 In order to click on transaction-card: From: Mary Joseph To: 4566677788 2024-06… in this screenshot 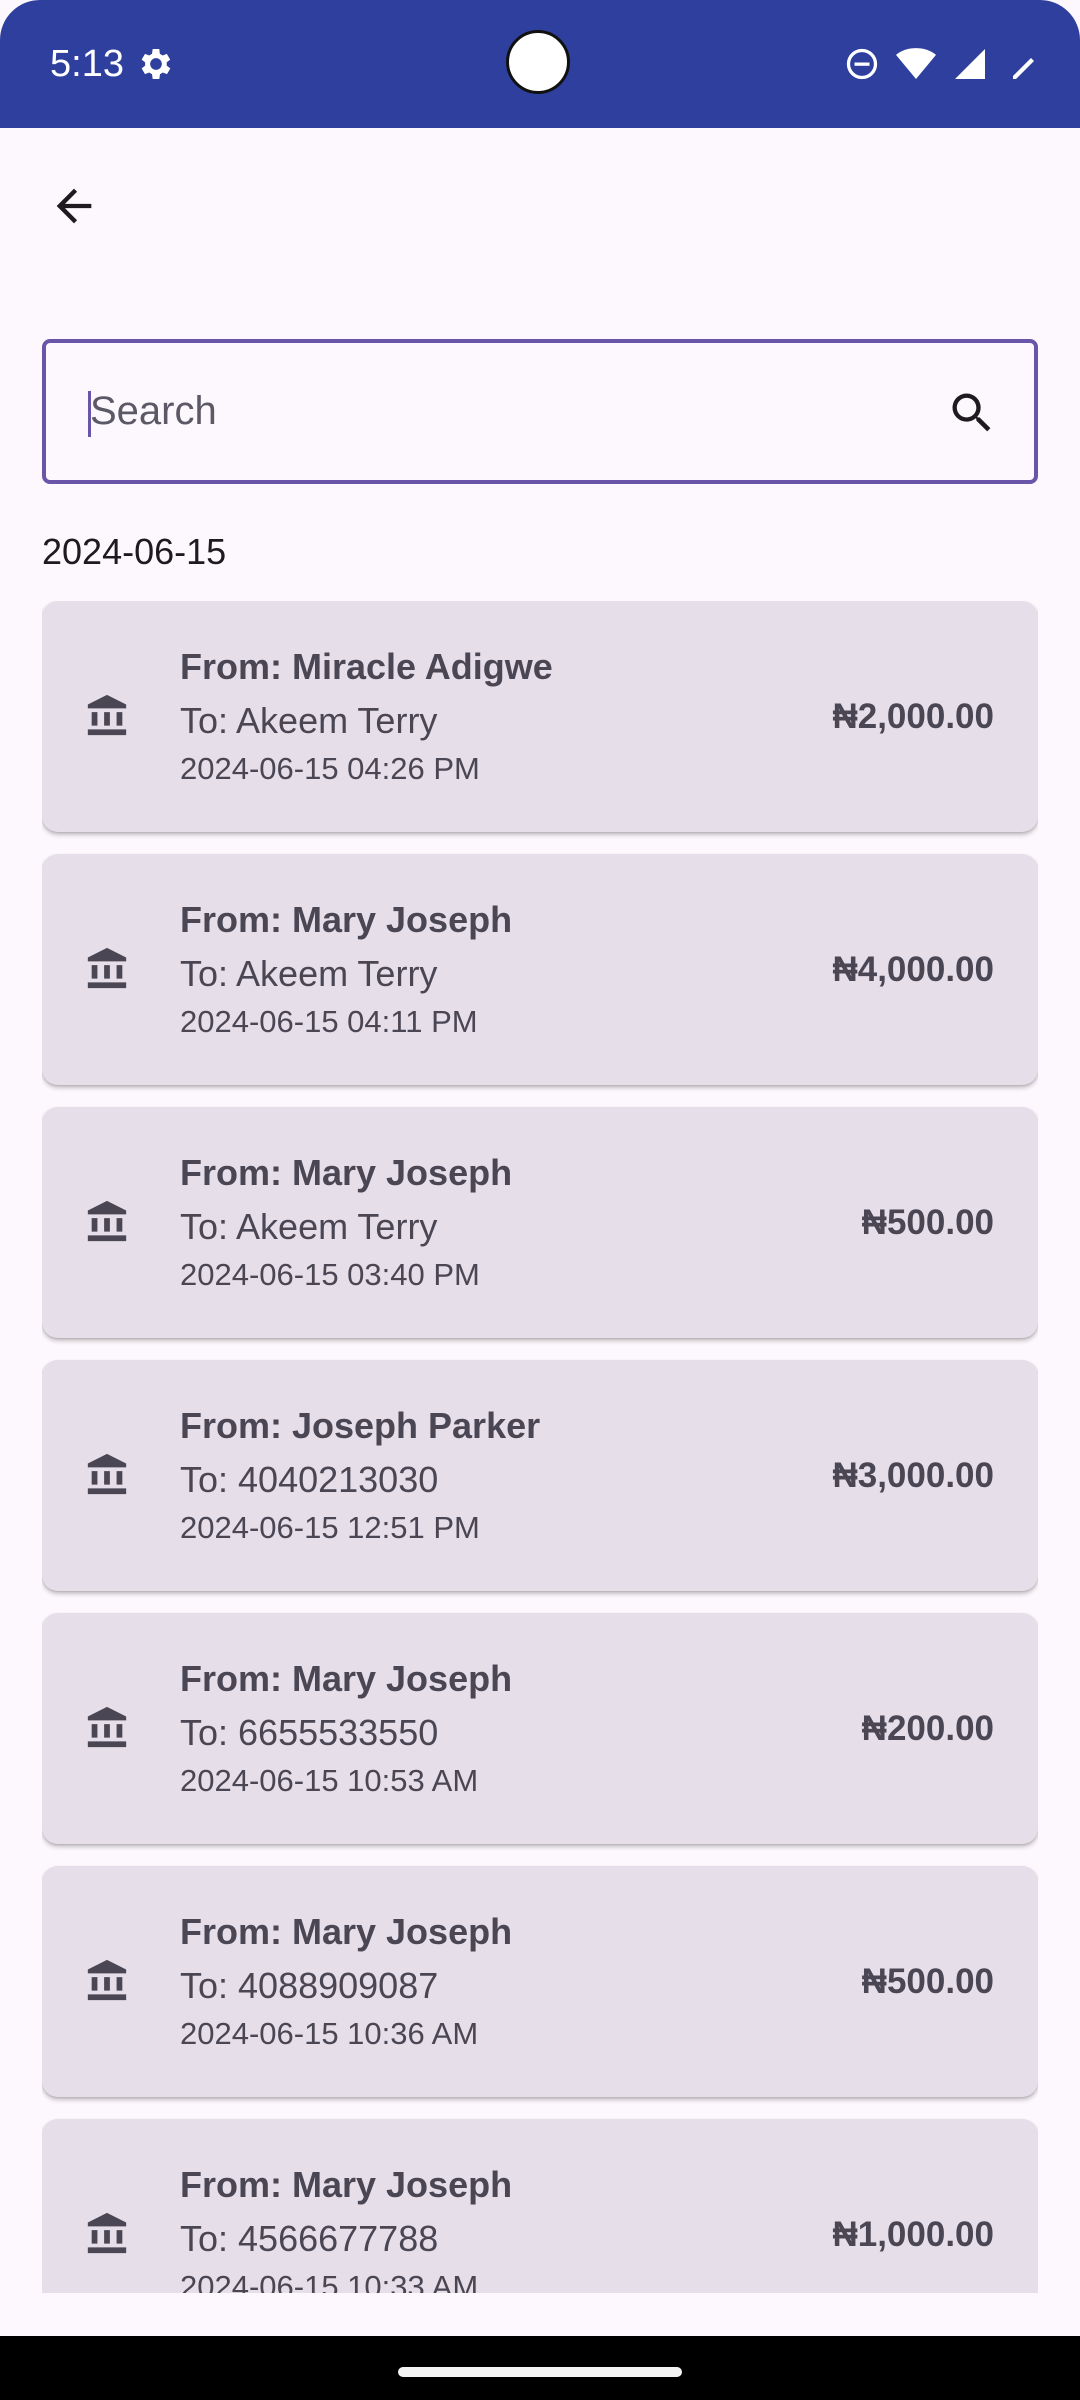, I will do `click(540, 2206)`.